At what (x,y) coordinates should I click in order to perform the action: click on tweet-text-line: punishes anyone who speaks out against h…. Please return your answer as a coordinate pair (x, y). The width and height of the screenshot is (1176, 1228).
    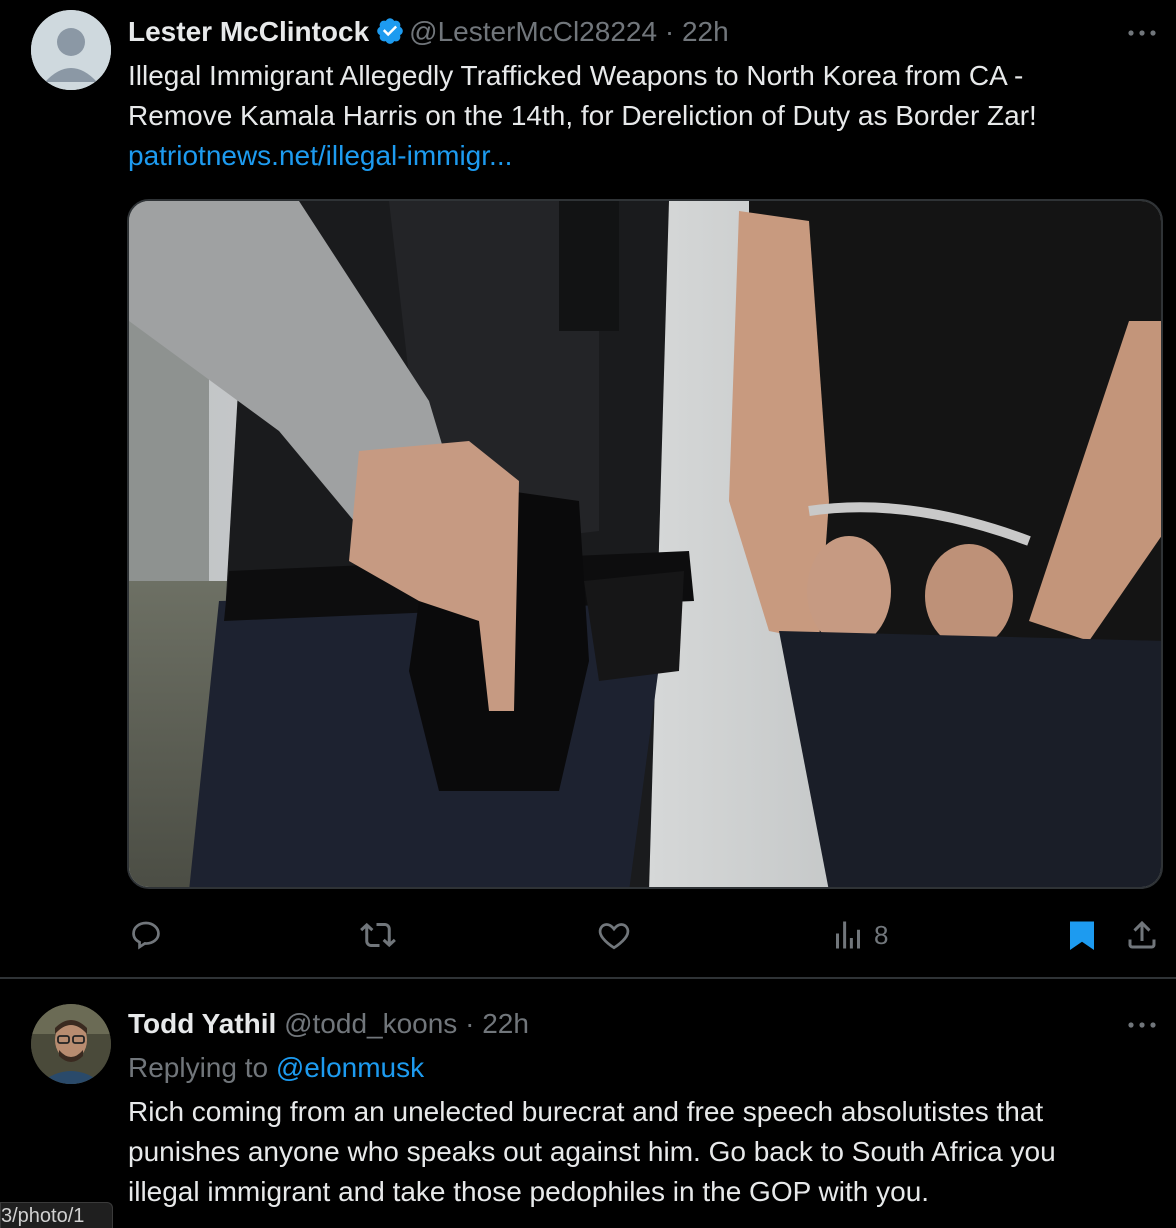
    Looking at the image, I should click on (592, 1151).